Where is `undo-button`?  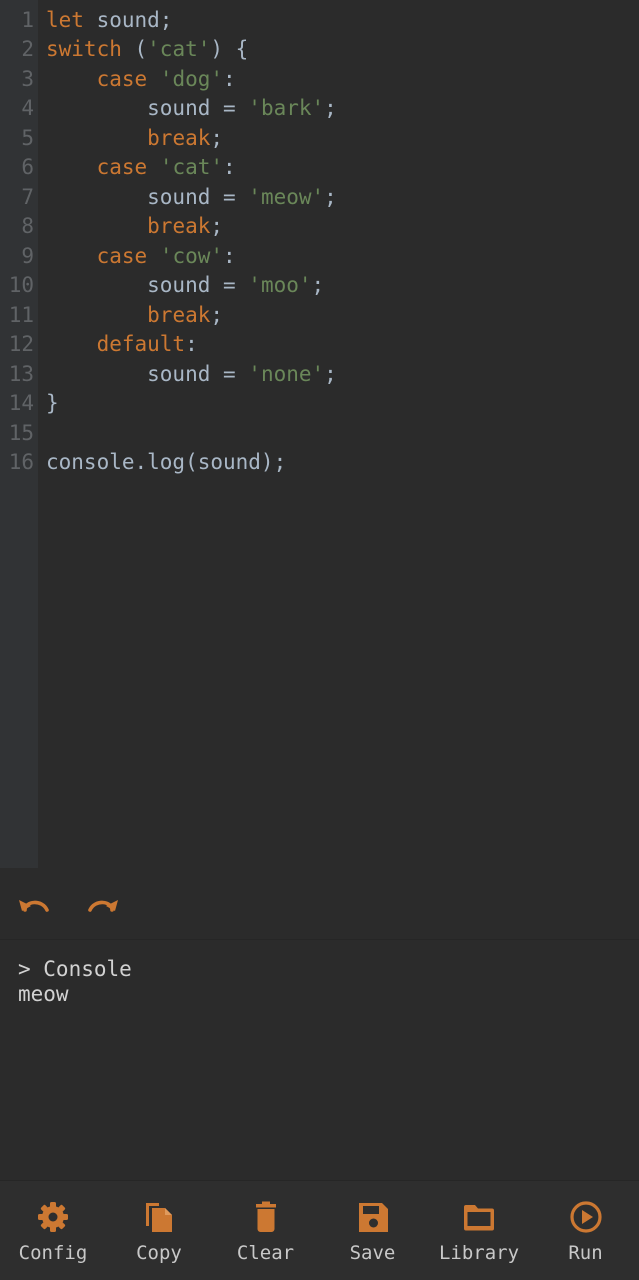
undo-button is located at coordinates (34, 904).